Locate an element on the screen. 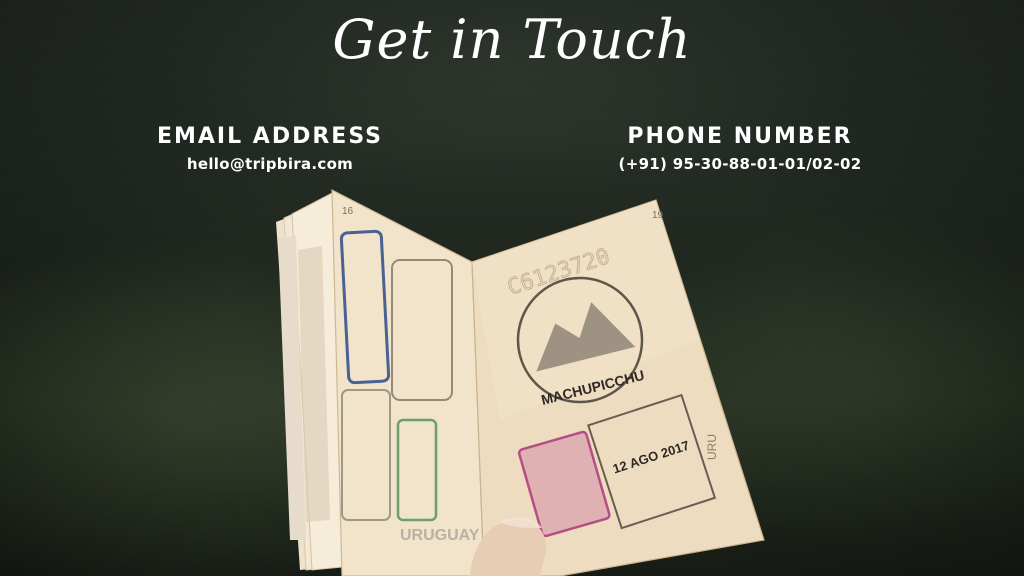 The height and width of the screenshot is (576, 1024). stamp-uruguay: URUGUAY is located at coordinates (440, 535).